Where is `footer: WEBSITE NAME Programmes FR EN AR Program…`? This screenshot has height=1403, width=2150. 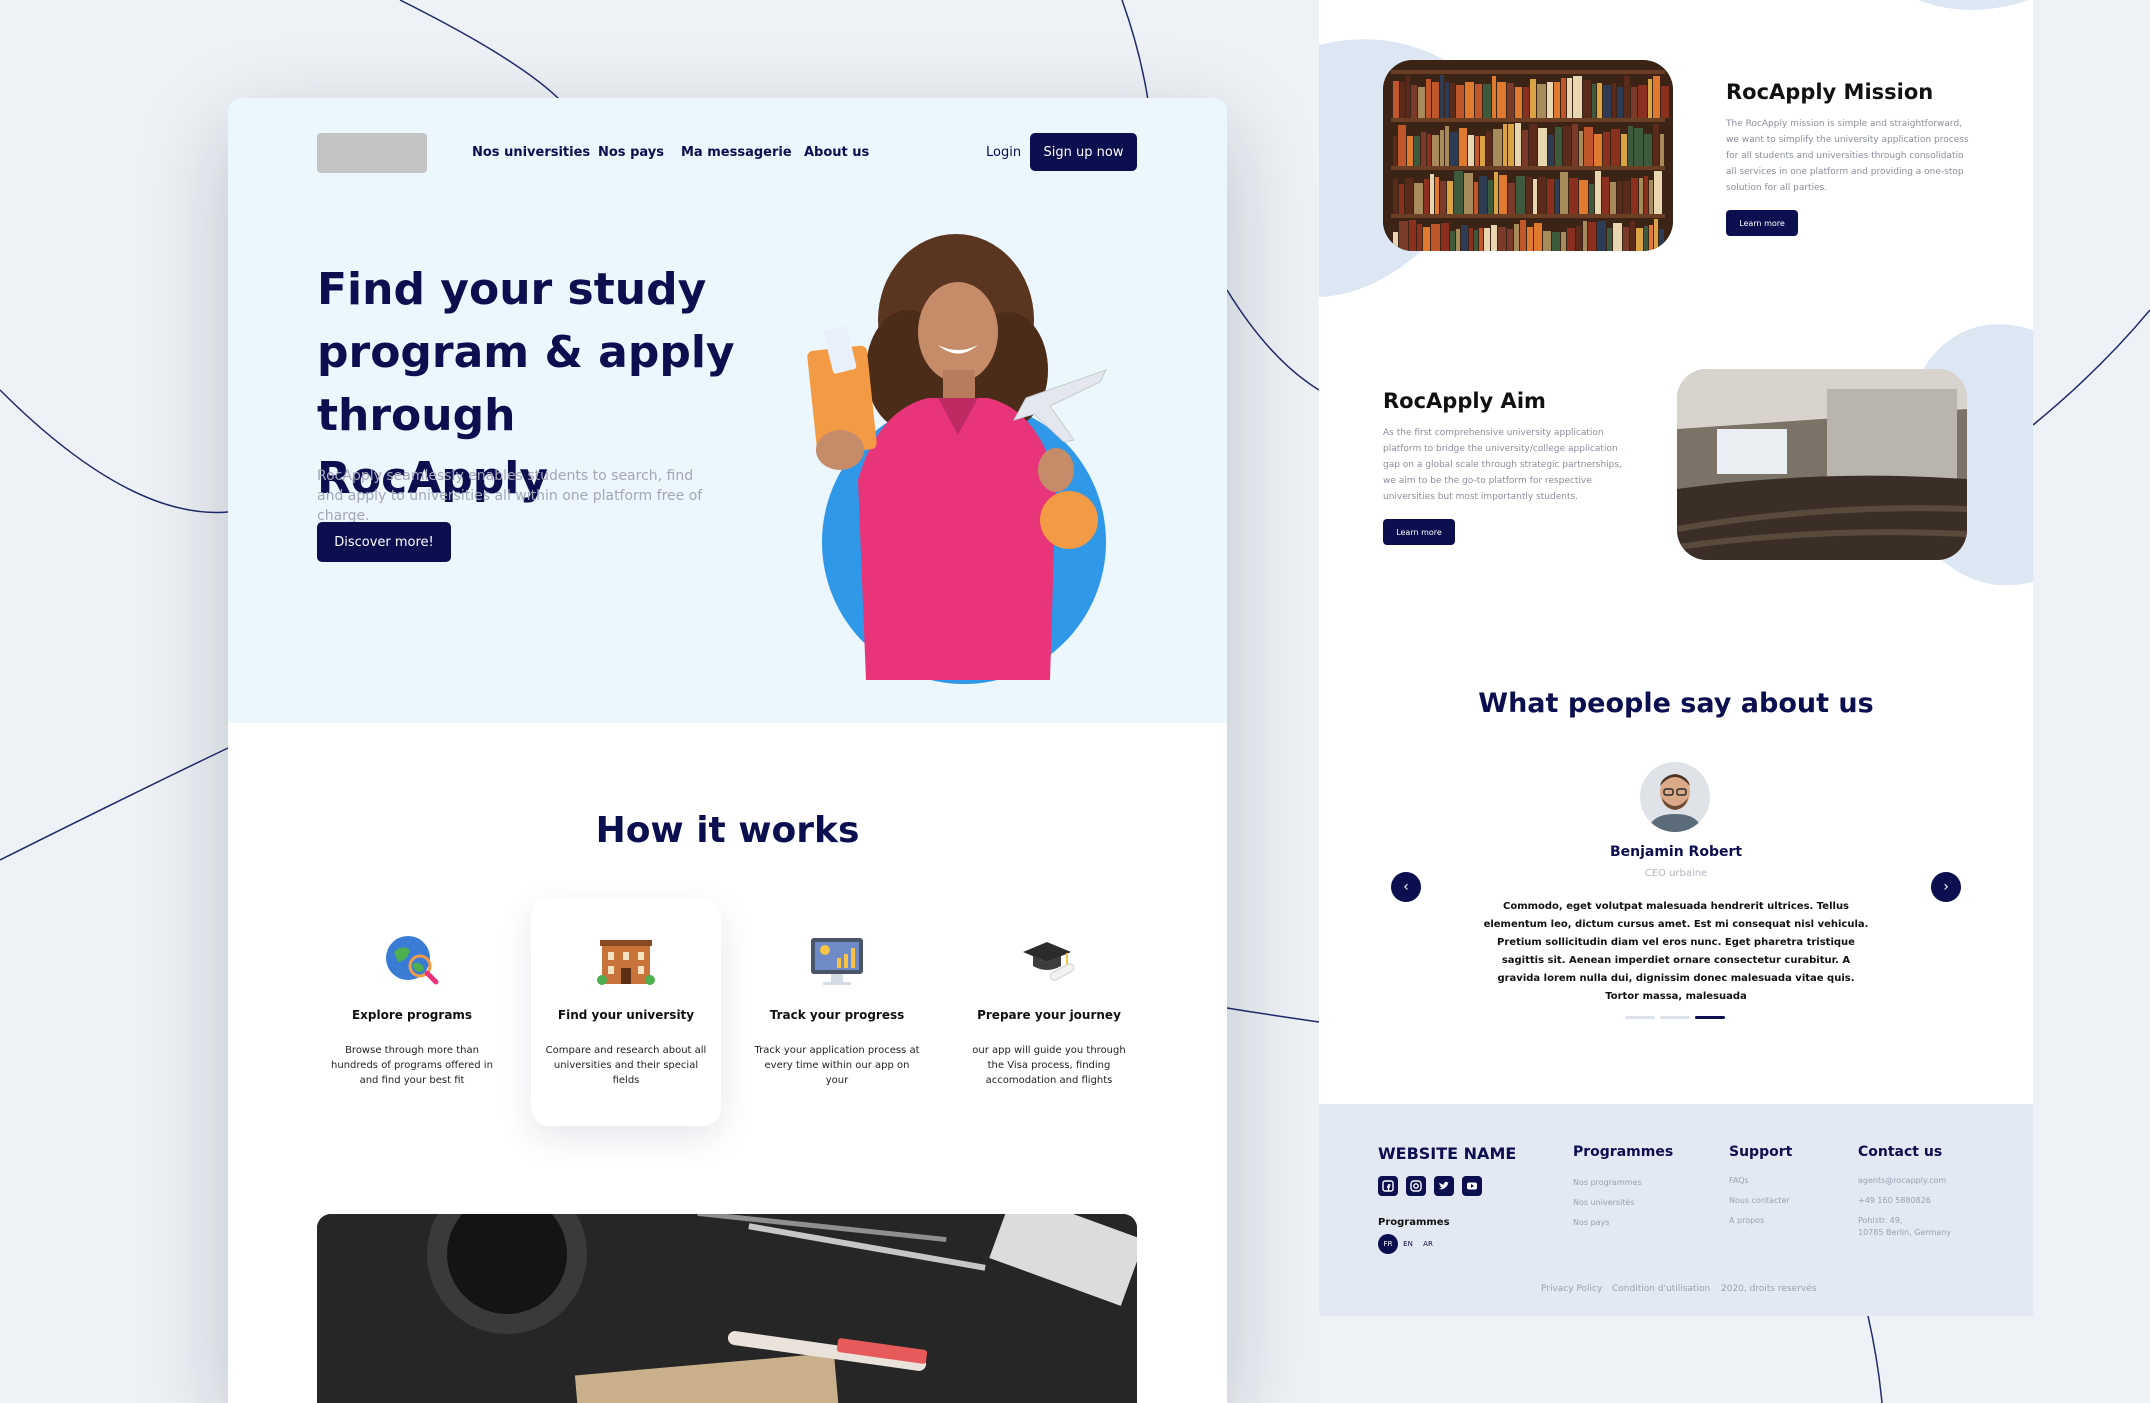
footer: WEBSITE NAME Programmes FR EN AR Program… is located at coordinates (1676, 1210).